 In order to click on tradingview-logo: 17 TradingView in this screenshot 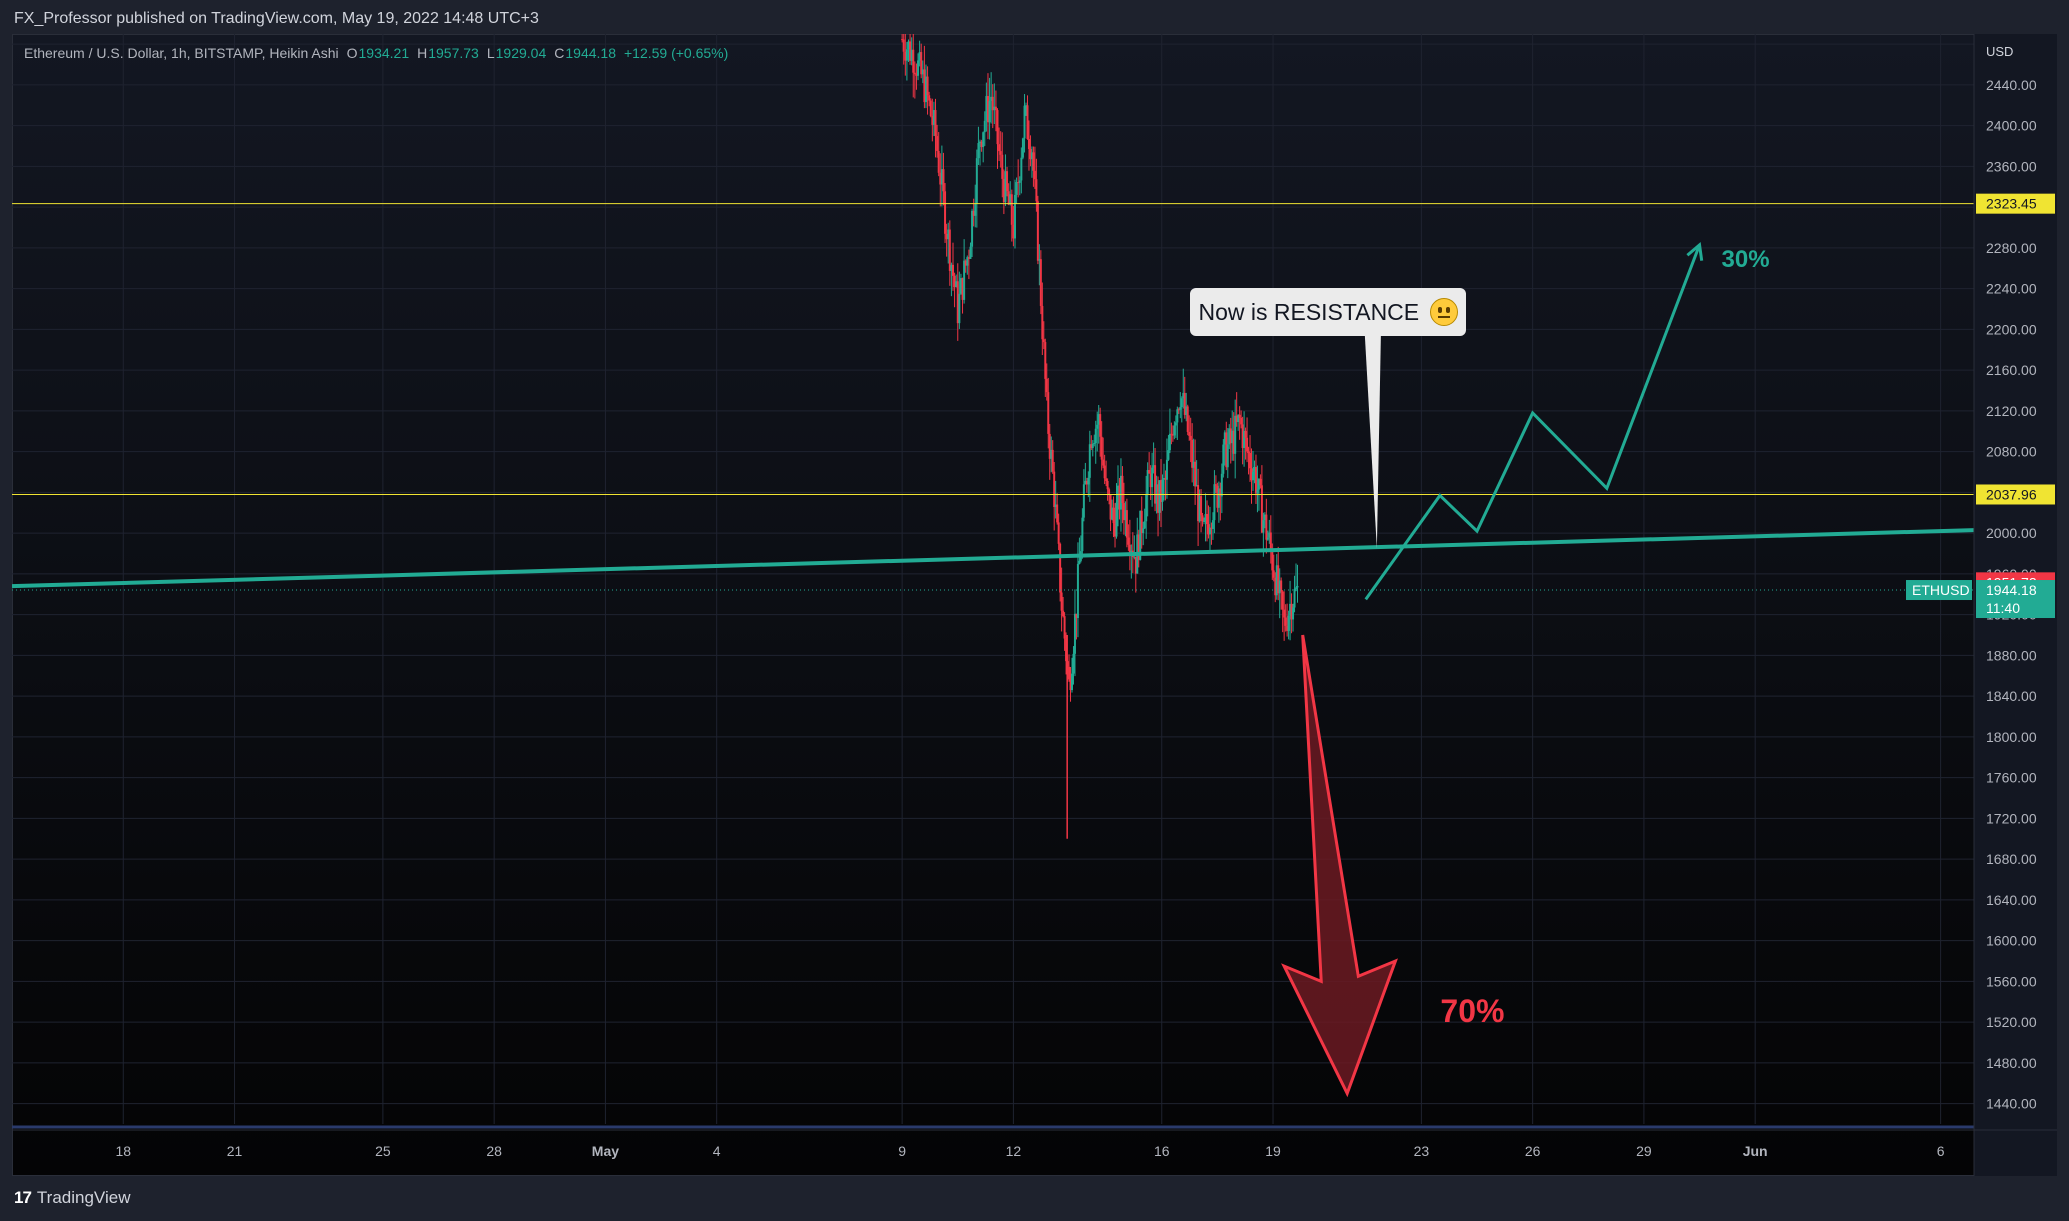, I will do `click(72, 1198)`.